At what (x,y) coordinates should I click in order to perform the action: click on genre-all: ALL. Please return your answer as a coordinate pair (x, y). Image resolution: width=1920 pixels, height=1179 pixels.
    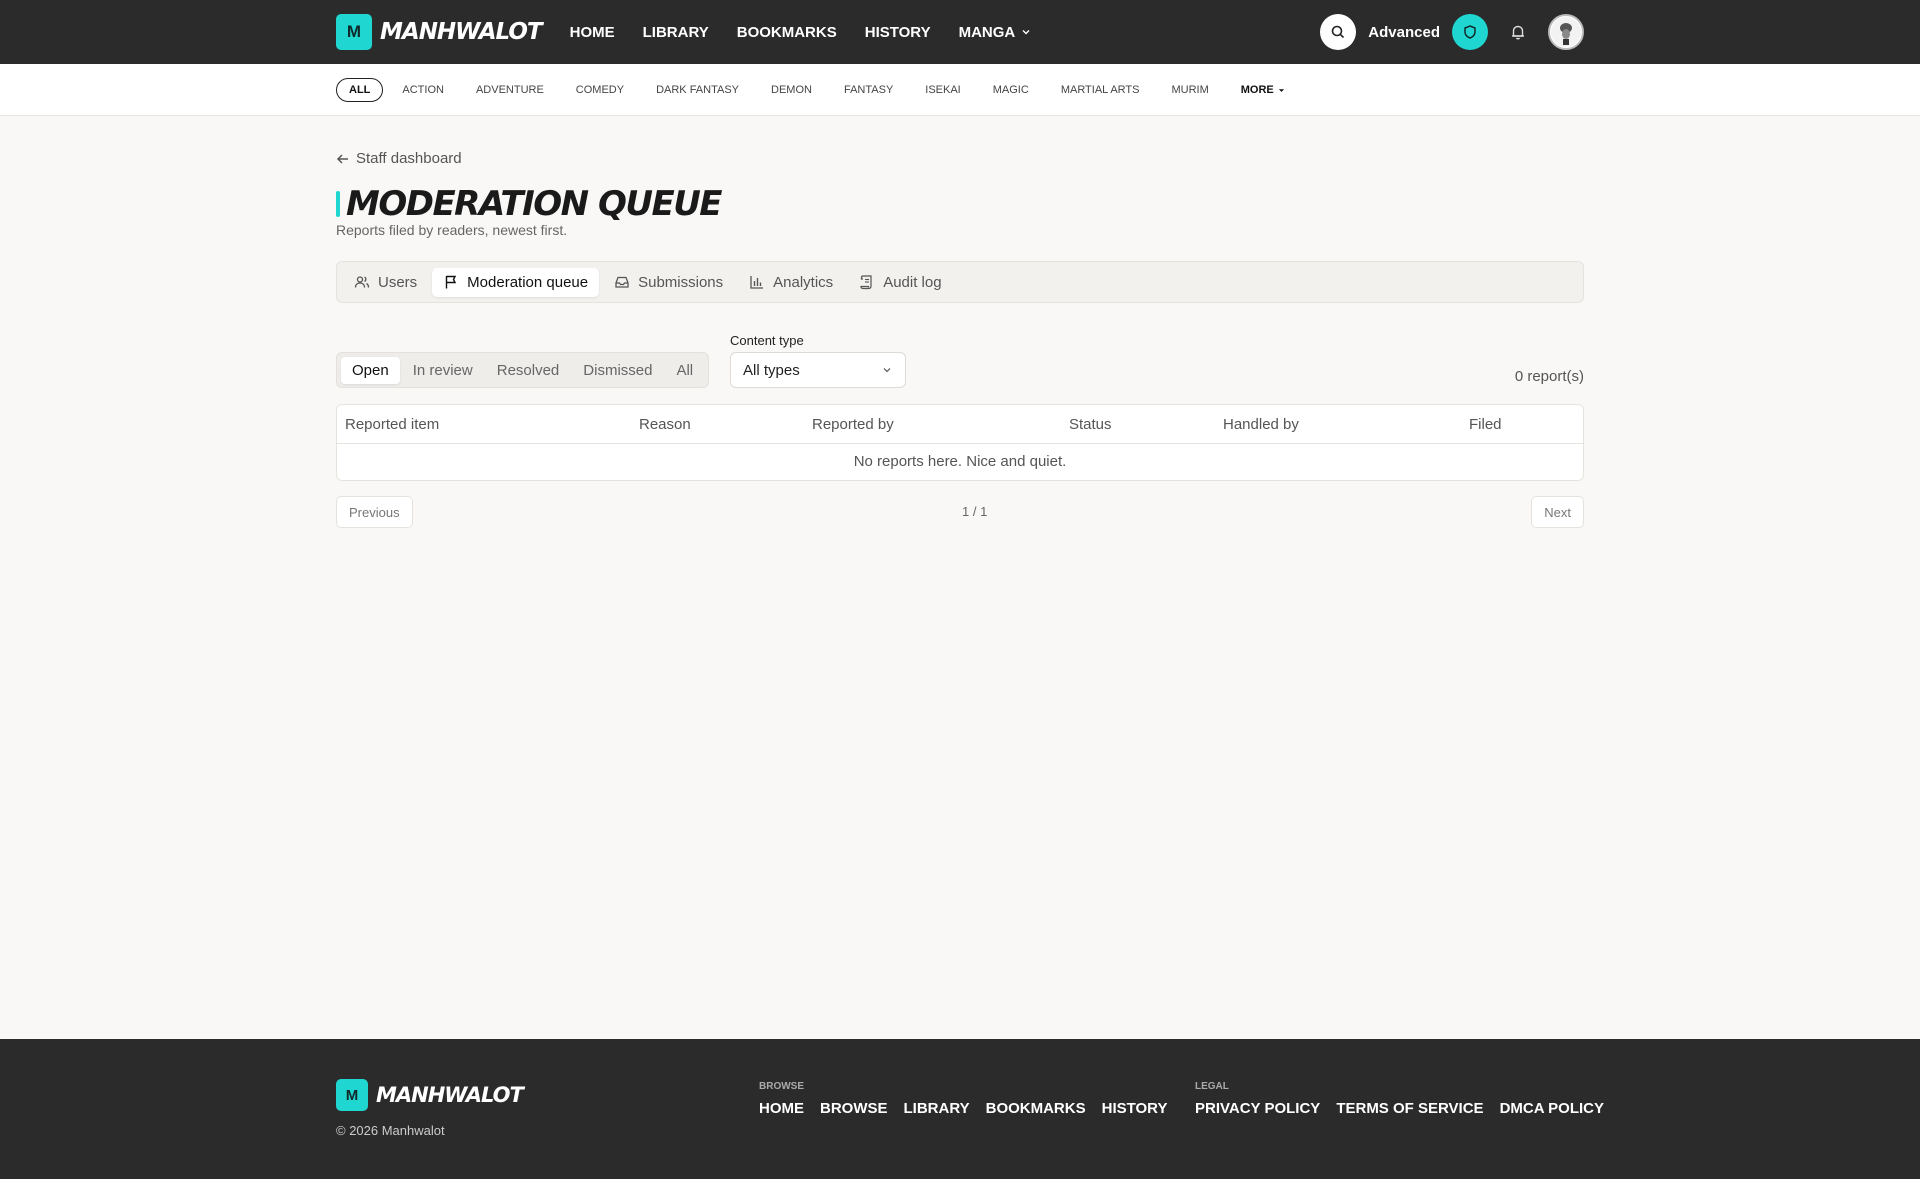
    Looking at the image, I should click on (360, 90).